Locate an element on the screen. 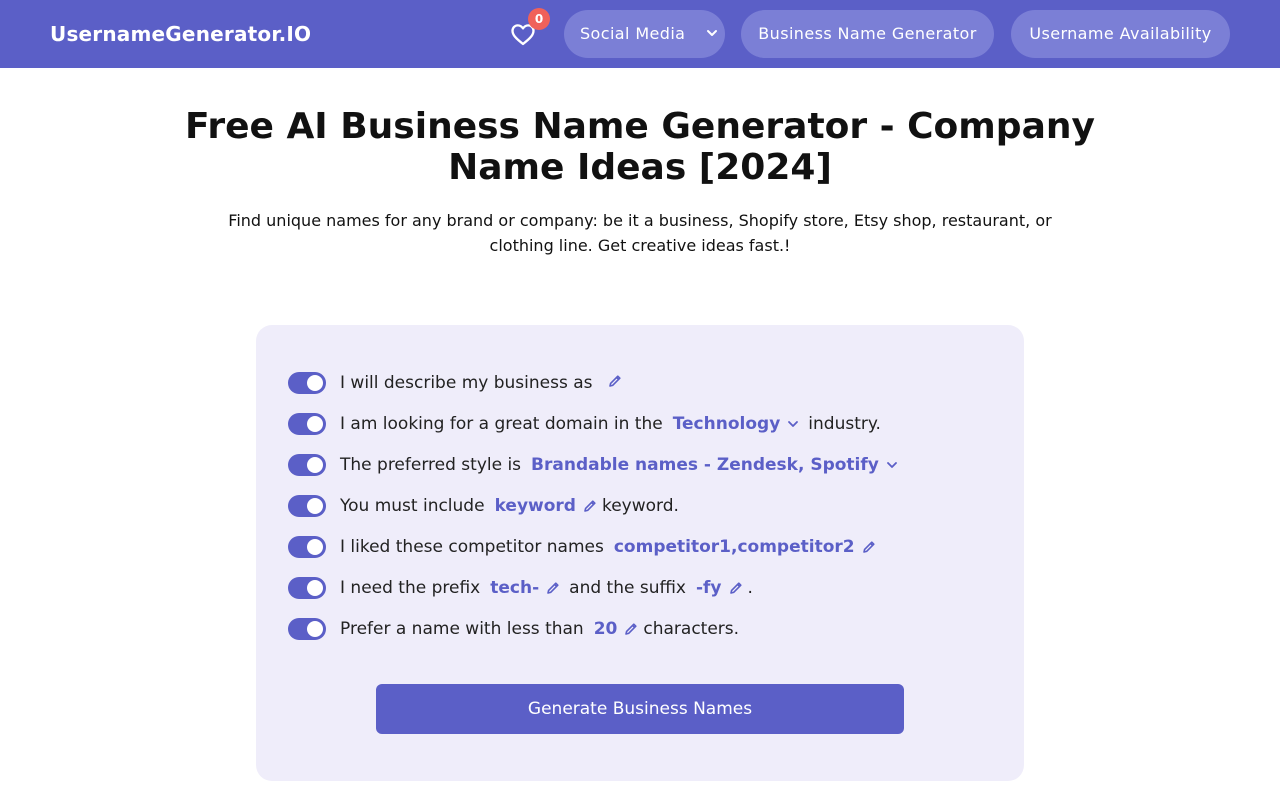 The height and width of the screenshot is (800, 1280). row-suffix-text: characters. is located at coordinates (691, 629).